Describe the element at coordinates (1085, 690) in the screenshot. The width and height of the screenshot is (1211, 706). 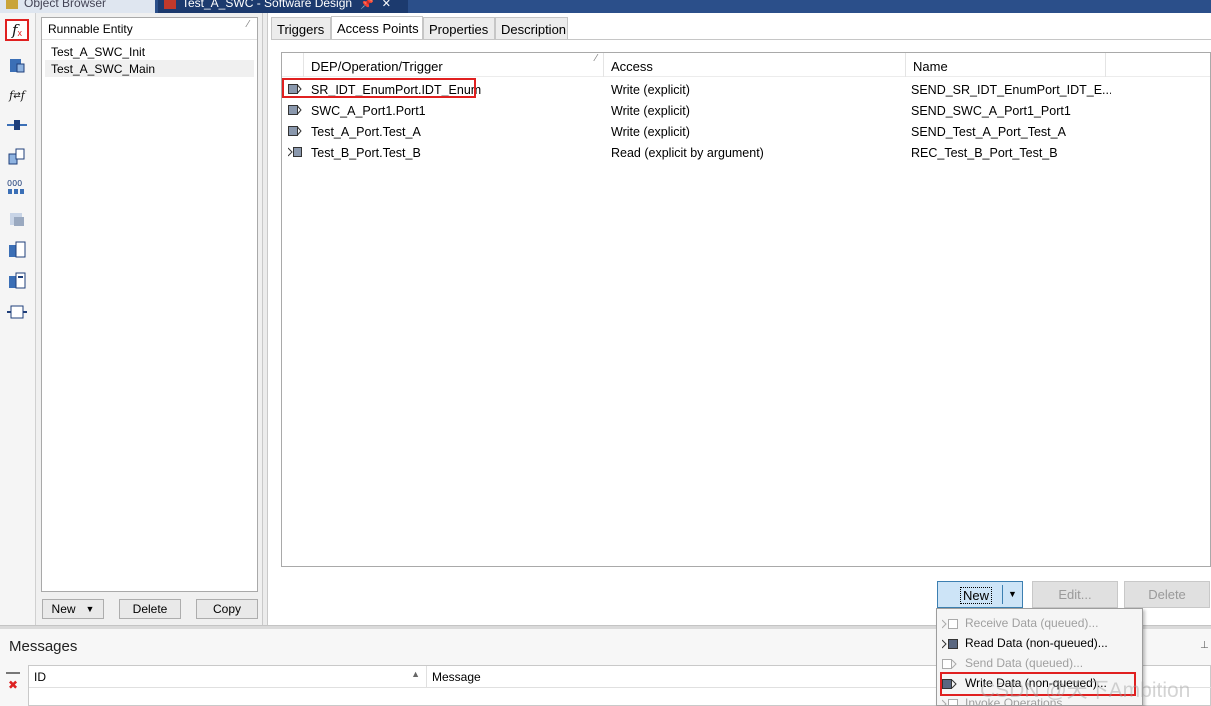
I see `watermark: CSDN @天下Ambition` at that location.